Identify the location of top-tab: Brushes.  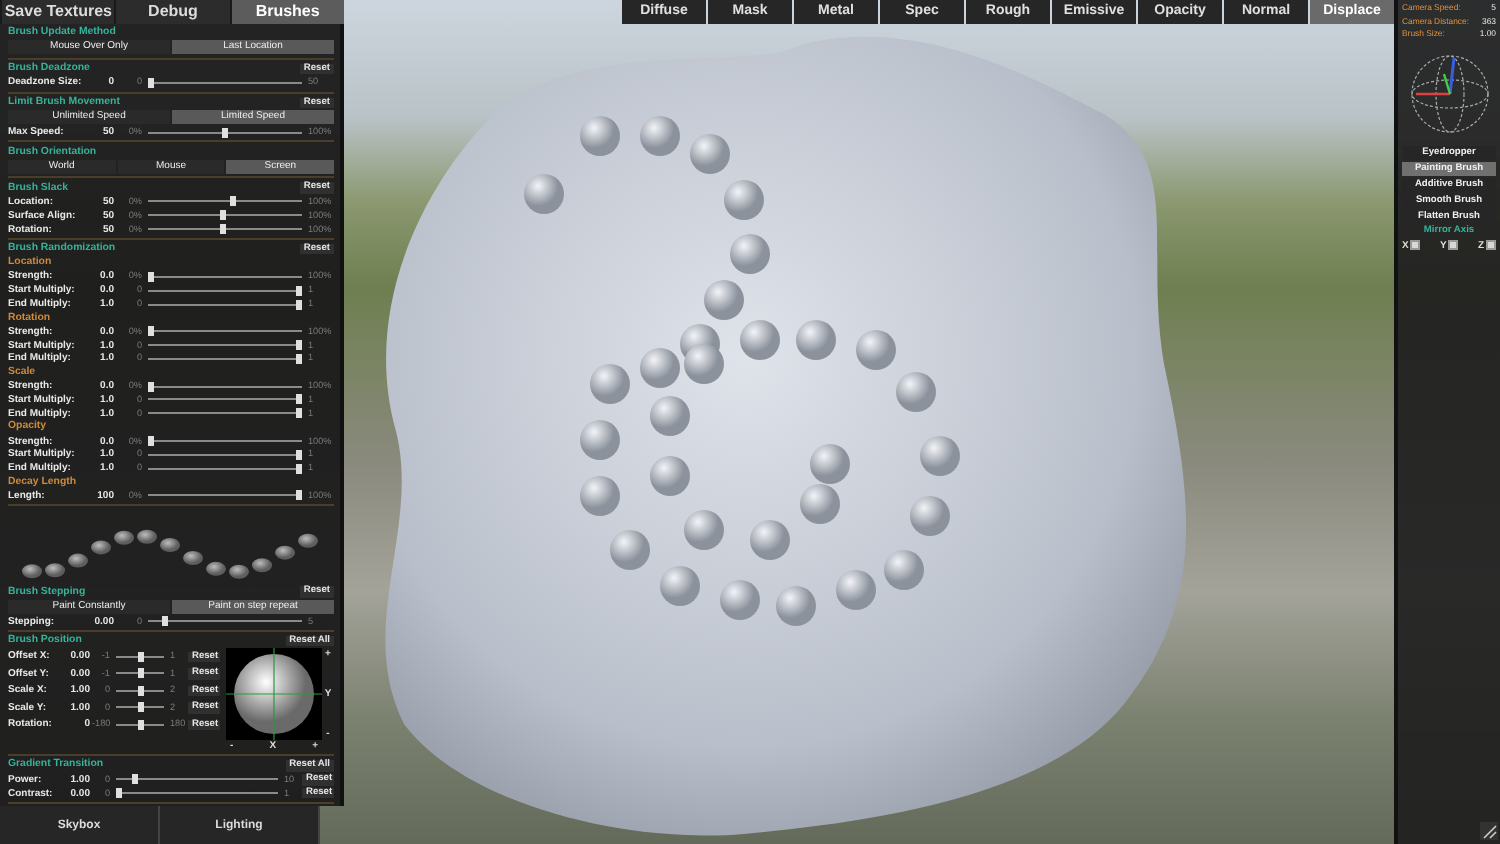
(287, 12).